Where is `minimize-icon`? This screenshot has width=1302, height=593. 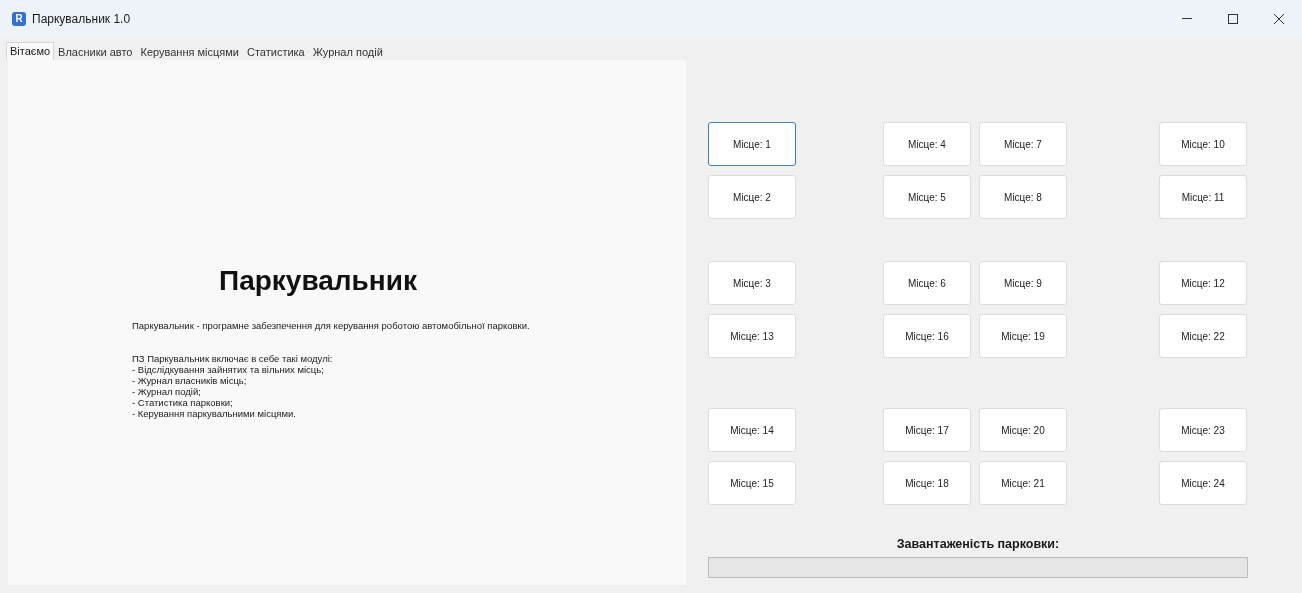
minimize-icon is located at coordinates (1187, 19).